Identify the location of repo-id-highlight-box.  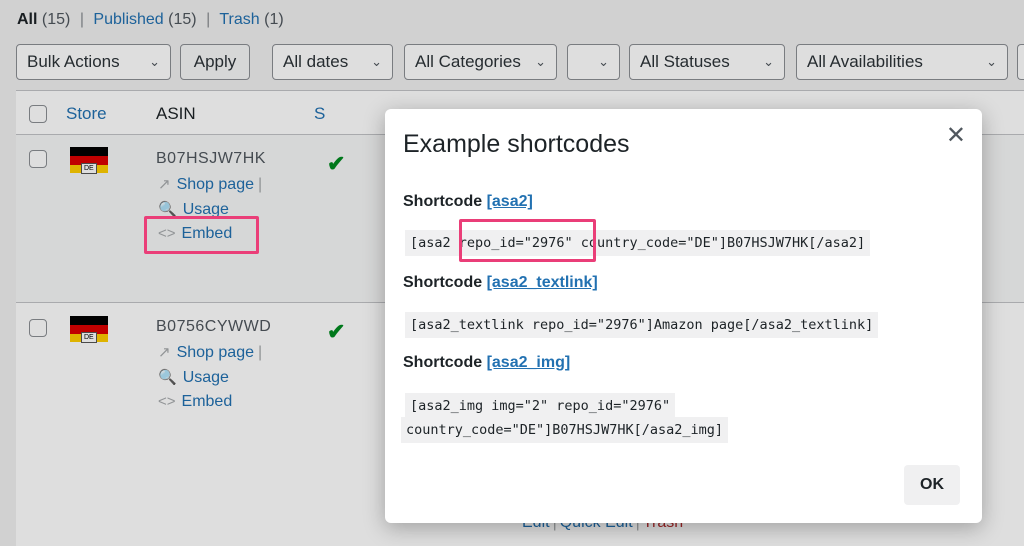
(527, 240).